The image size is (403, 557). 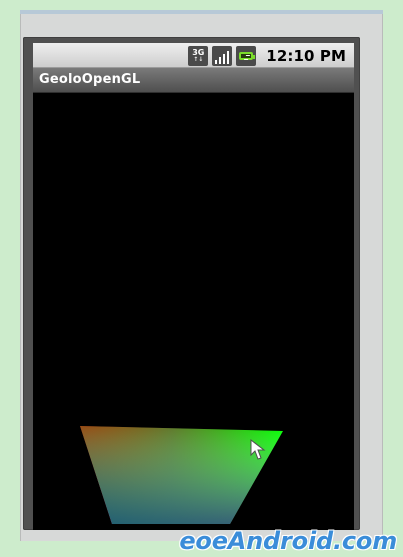 What do you see at coordinates (181, 475) in the screenshot?
I see `opengl-shape` at bounding box center [181, 475].